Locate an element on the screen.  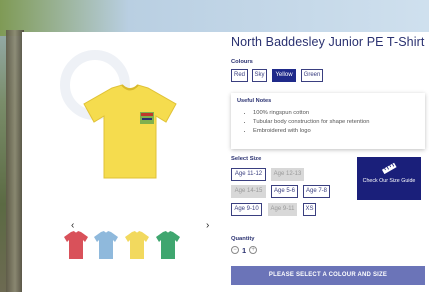
size-age-9-10-button: Age 9-10 is located at coordinates (246, 209).